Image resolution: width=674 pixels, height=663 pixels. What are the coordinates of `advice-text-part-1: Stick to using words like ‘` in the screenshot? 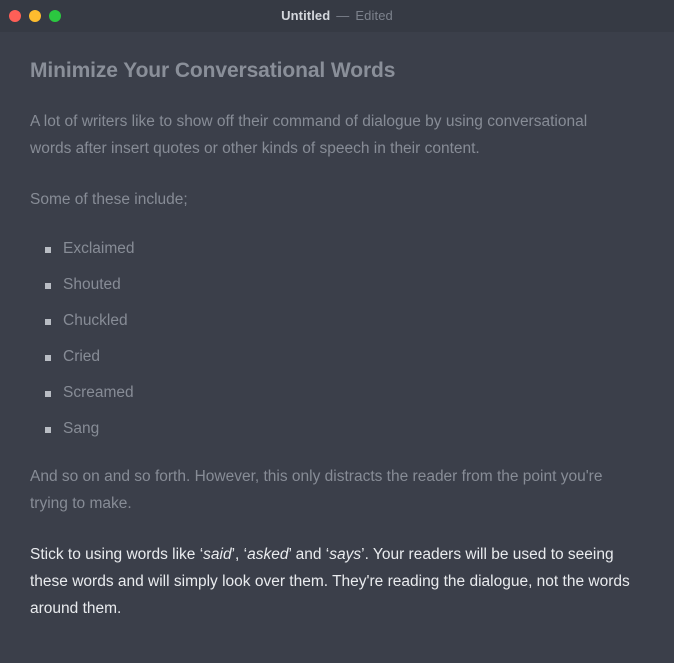 It's located at (117, 555).